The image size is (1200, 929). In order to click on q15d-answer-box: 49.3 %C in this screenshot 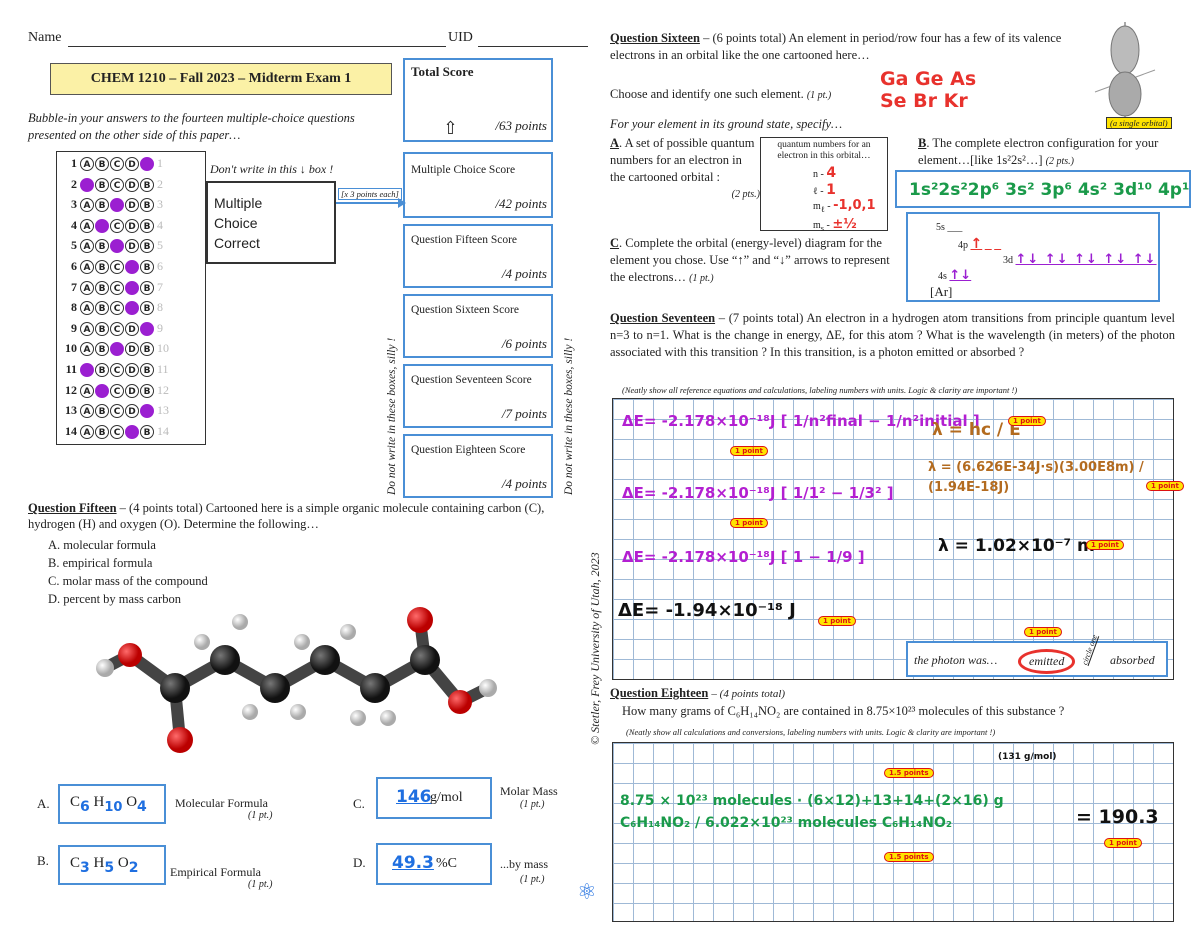, I will do `click(434, 864)`.